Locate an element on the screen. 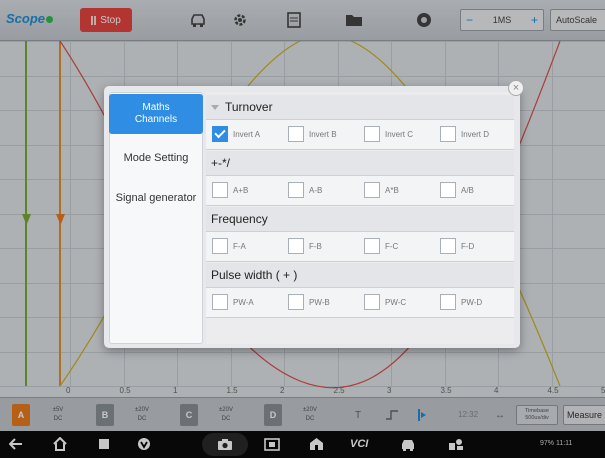 The height and width of the screenshot is (458, 605). section-header: Frequency is located at coordinates (360, 219).